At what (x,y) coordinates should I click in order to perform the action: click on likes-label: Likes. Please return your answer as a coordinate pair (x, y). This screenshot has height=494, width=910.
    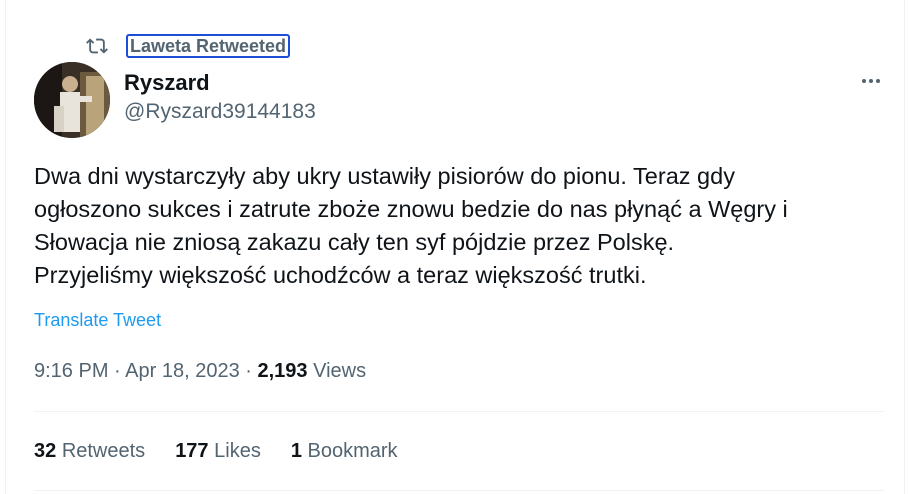
    Looking at the image, I should click on (237, 451).